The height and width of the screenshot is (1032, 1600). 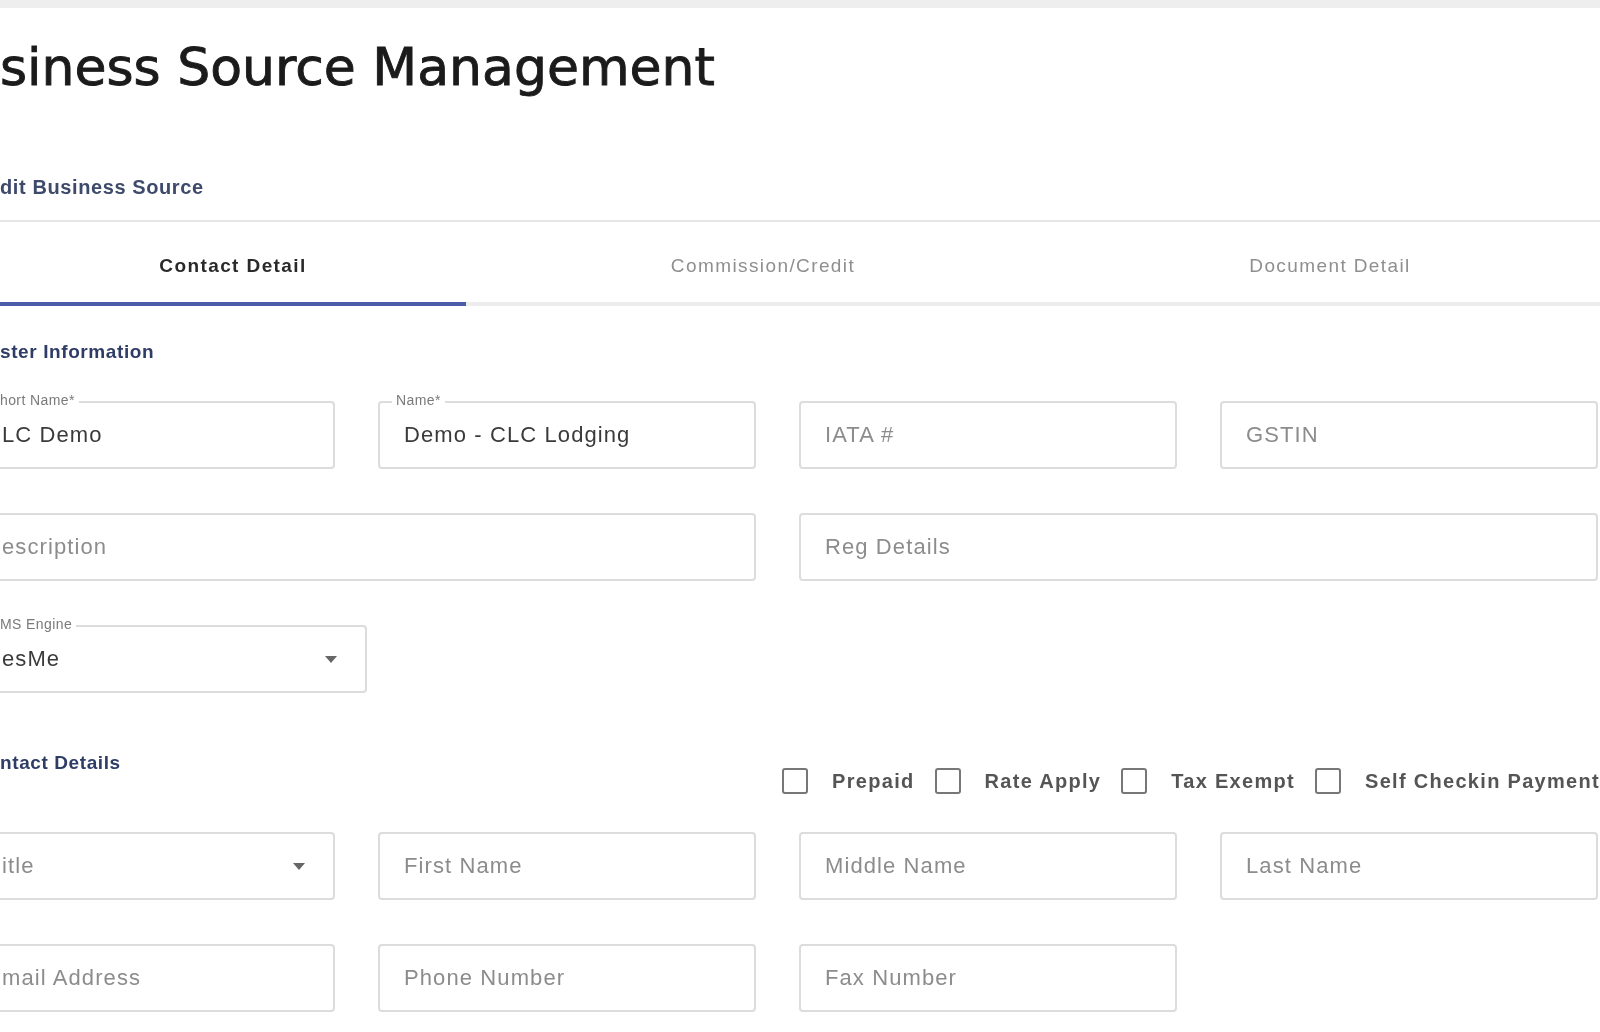 What do you see at coordinates (1409, 866) in the screenshot?
I see `text-field: Last Name` at bounding box center [1409, 866].